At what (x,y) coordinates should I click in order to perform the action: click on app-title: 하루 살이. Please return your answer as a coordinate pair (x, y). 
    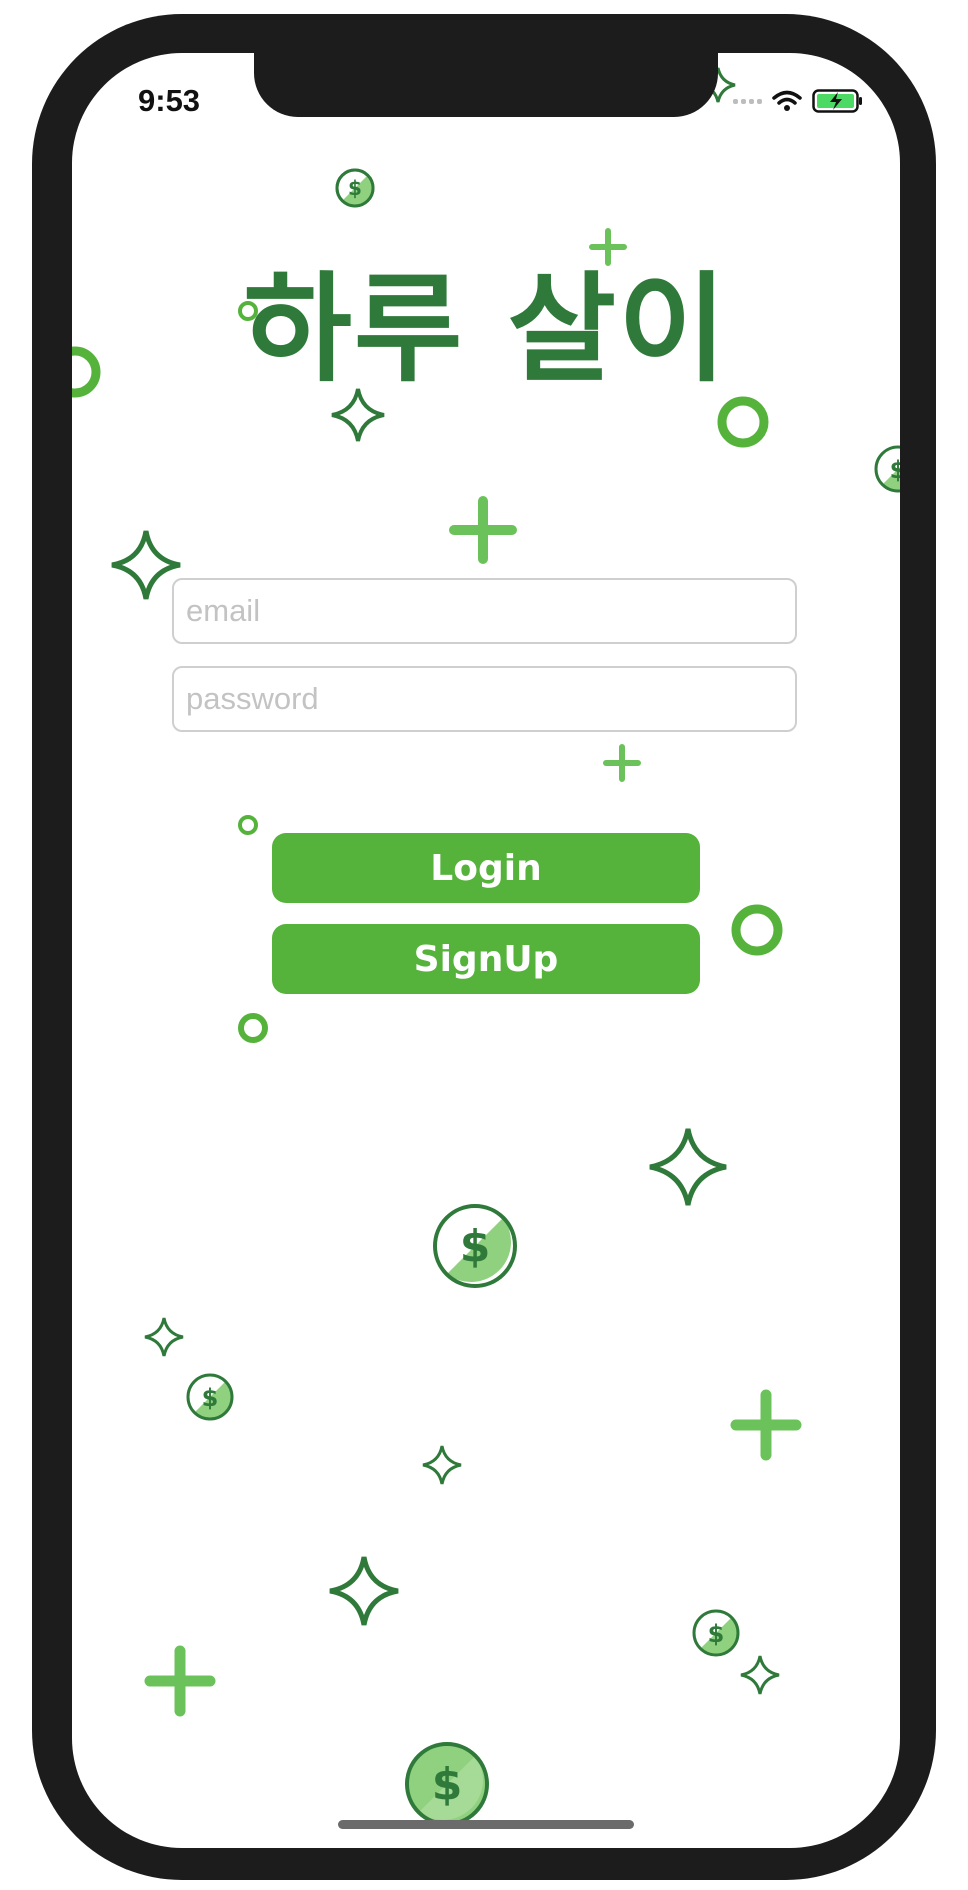
    Looking at the image, I should click on (486, 329).